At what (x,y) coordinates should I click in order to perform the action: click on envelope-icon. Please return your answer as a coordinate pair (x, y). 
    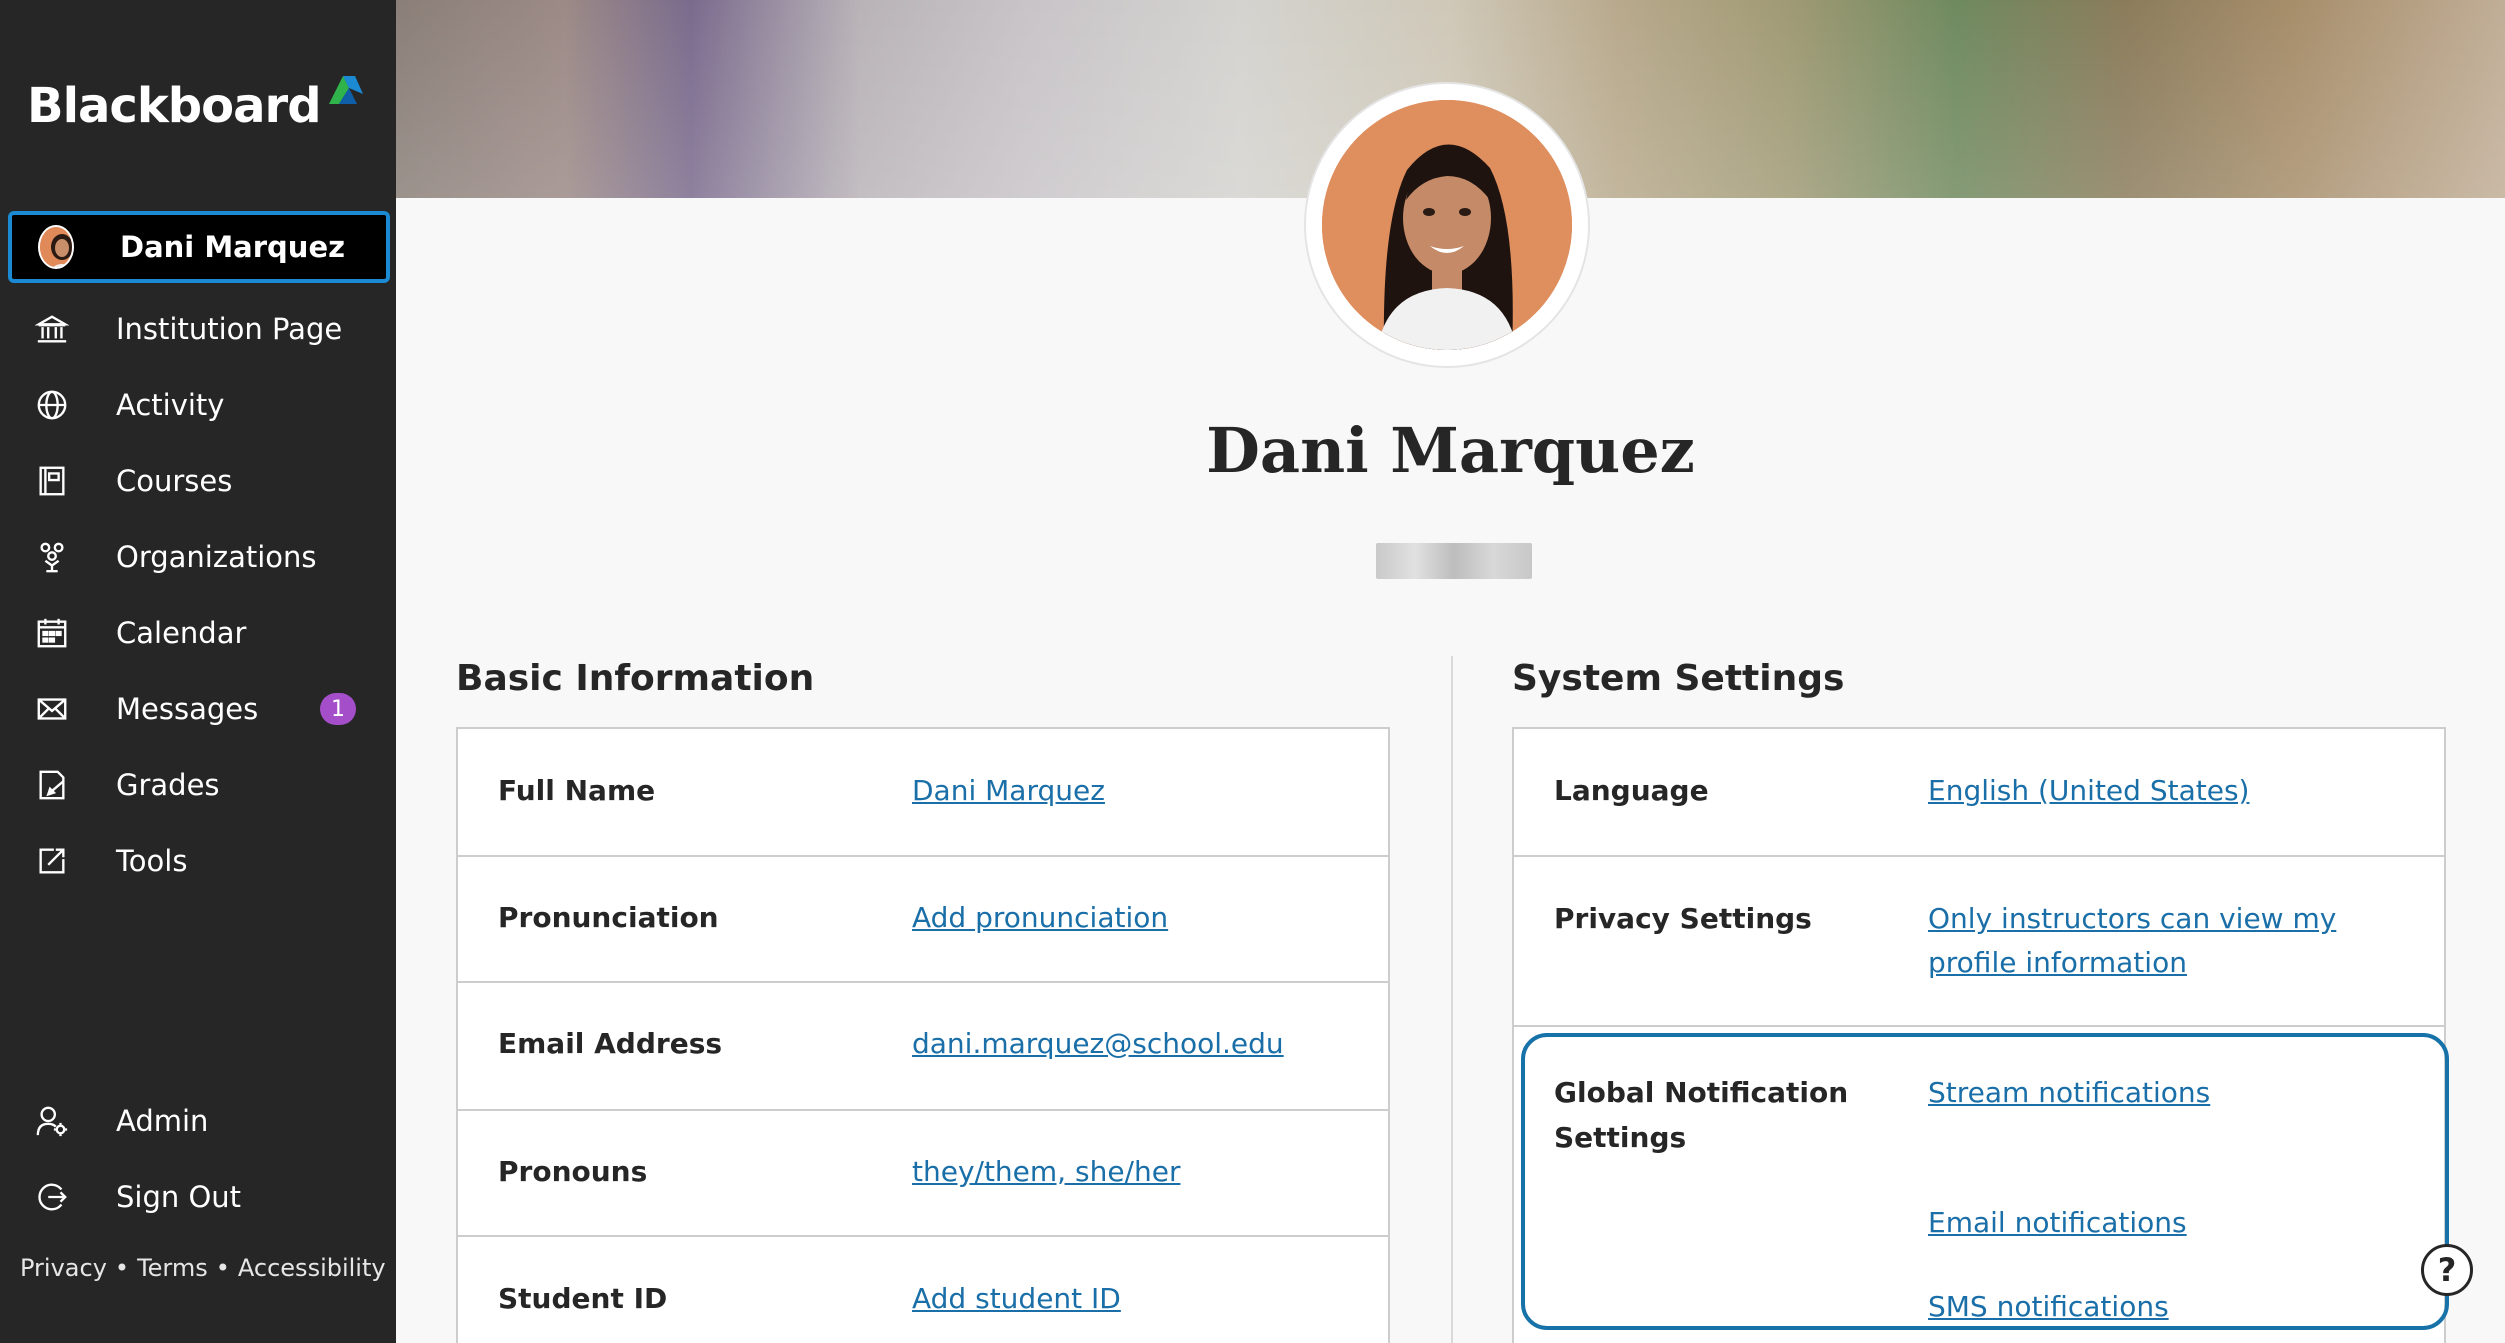
    Looking at the image, I should click on (52, 709).